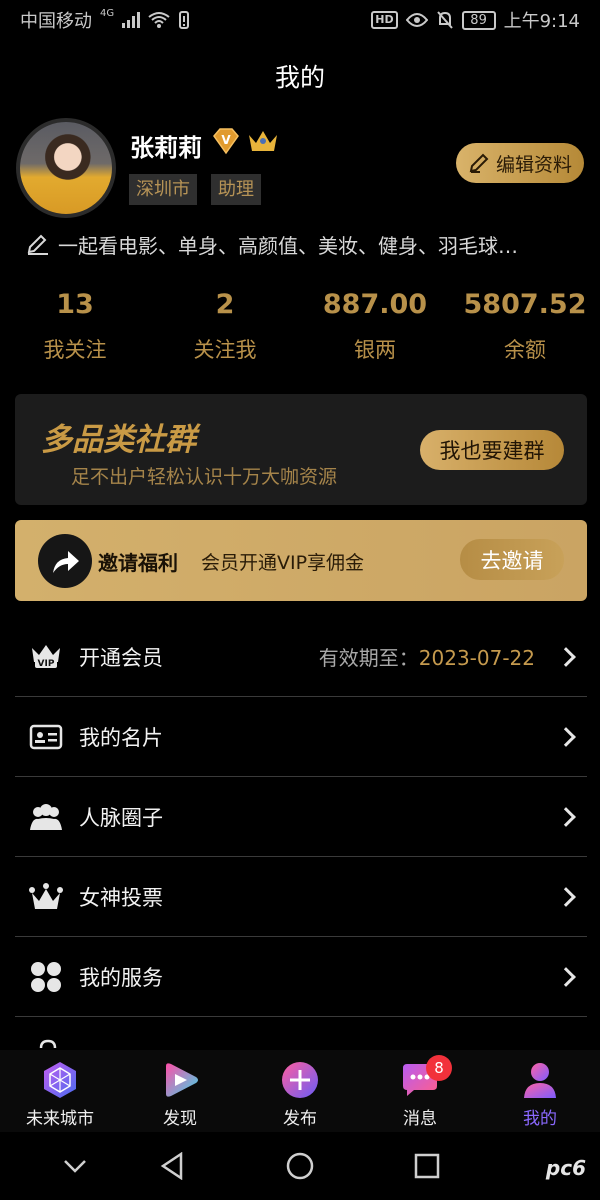 This screenshot has height=1200, width=600. I want to click on menu-label: 我的服务, so click(121, 977).